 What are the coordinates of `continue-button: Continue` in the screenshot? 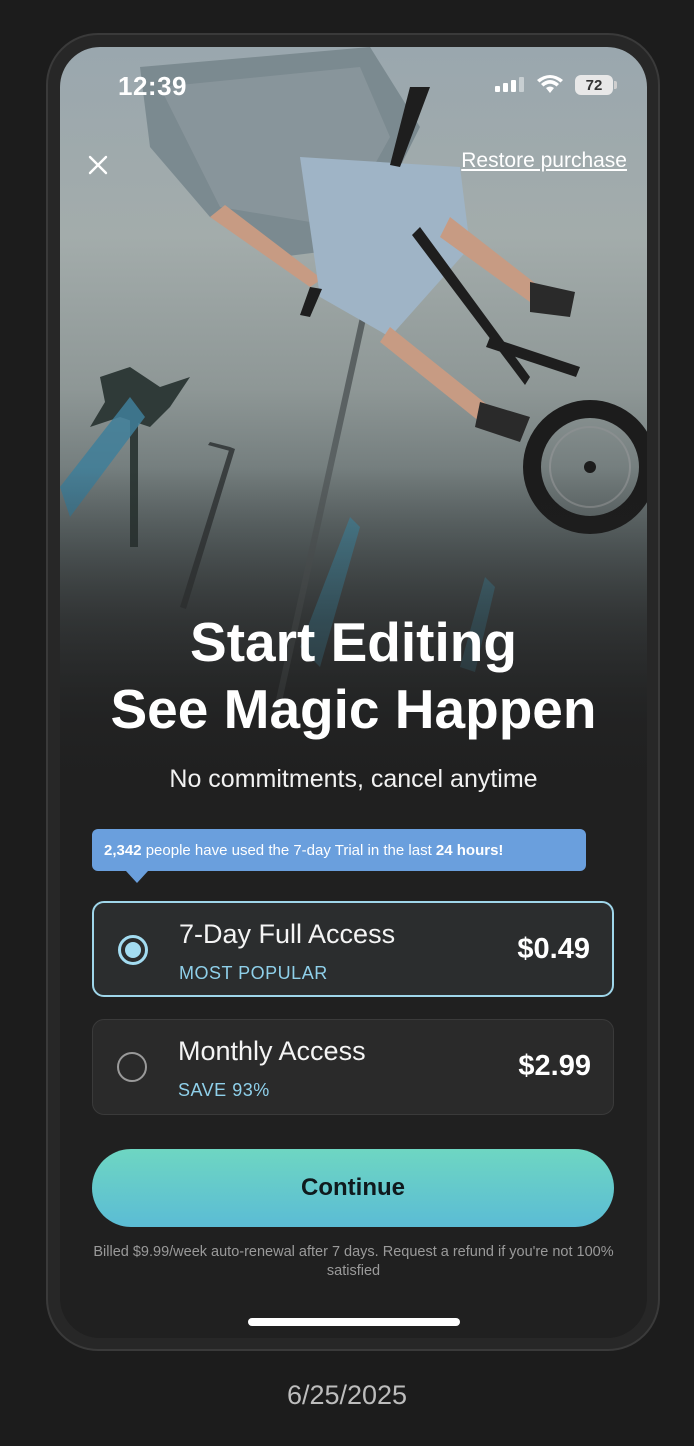 It's located at (353, 1188).